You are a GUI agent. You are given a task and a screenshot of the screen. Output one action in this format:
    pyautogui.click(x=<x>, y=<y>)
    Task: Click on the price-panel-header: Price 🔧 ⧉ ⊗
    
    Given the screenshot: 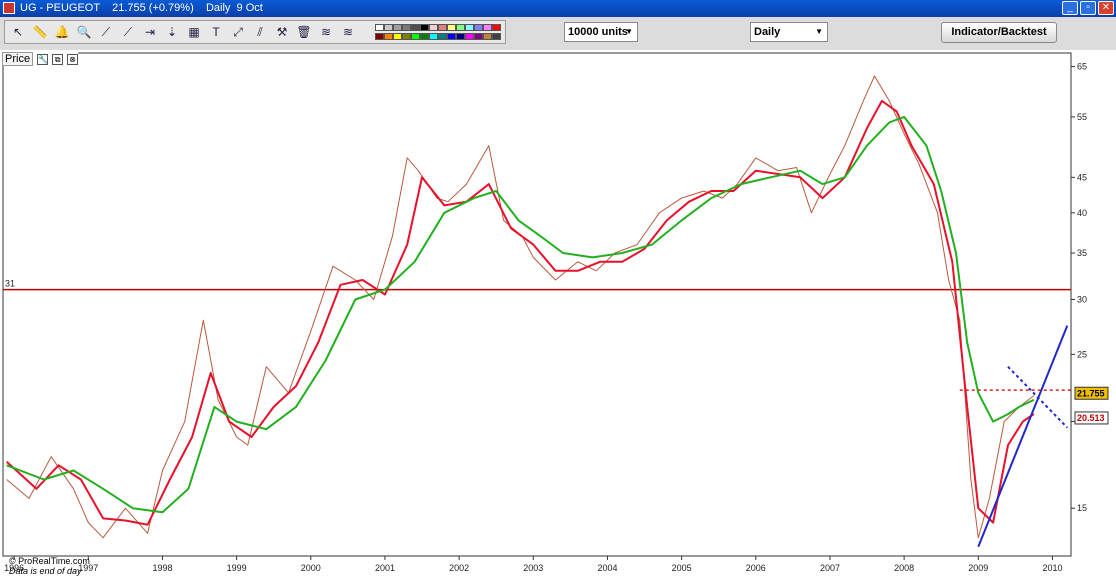 What is the action you would take?
    pyautogui.click(x=40, y=59)
    